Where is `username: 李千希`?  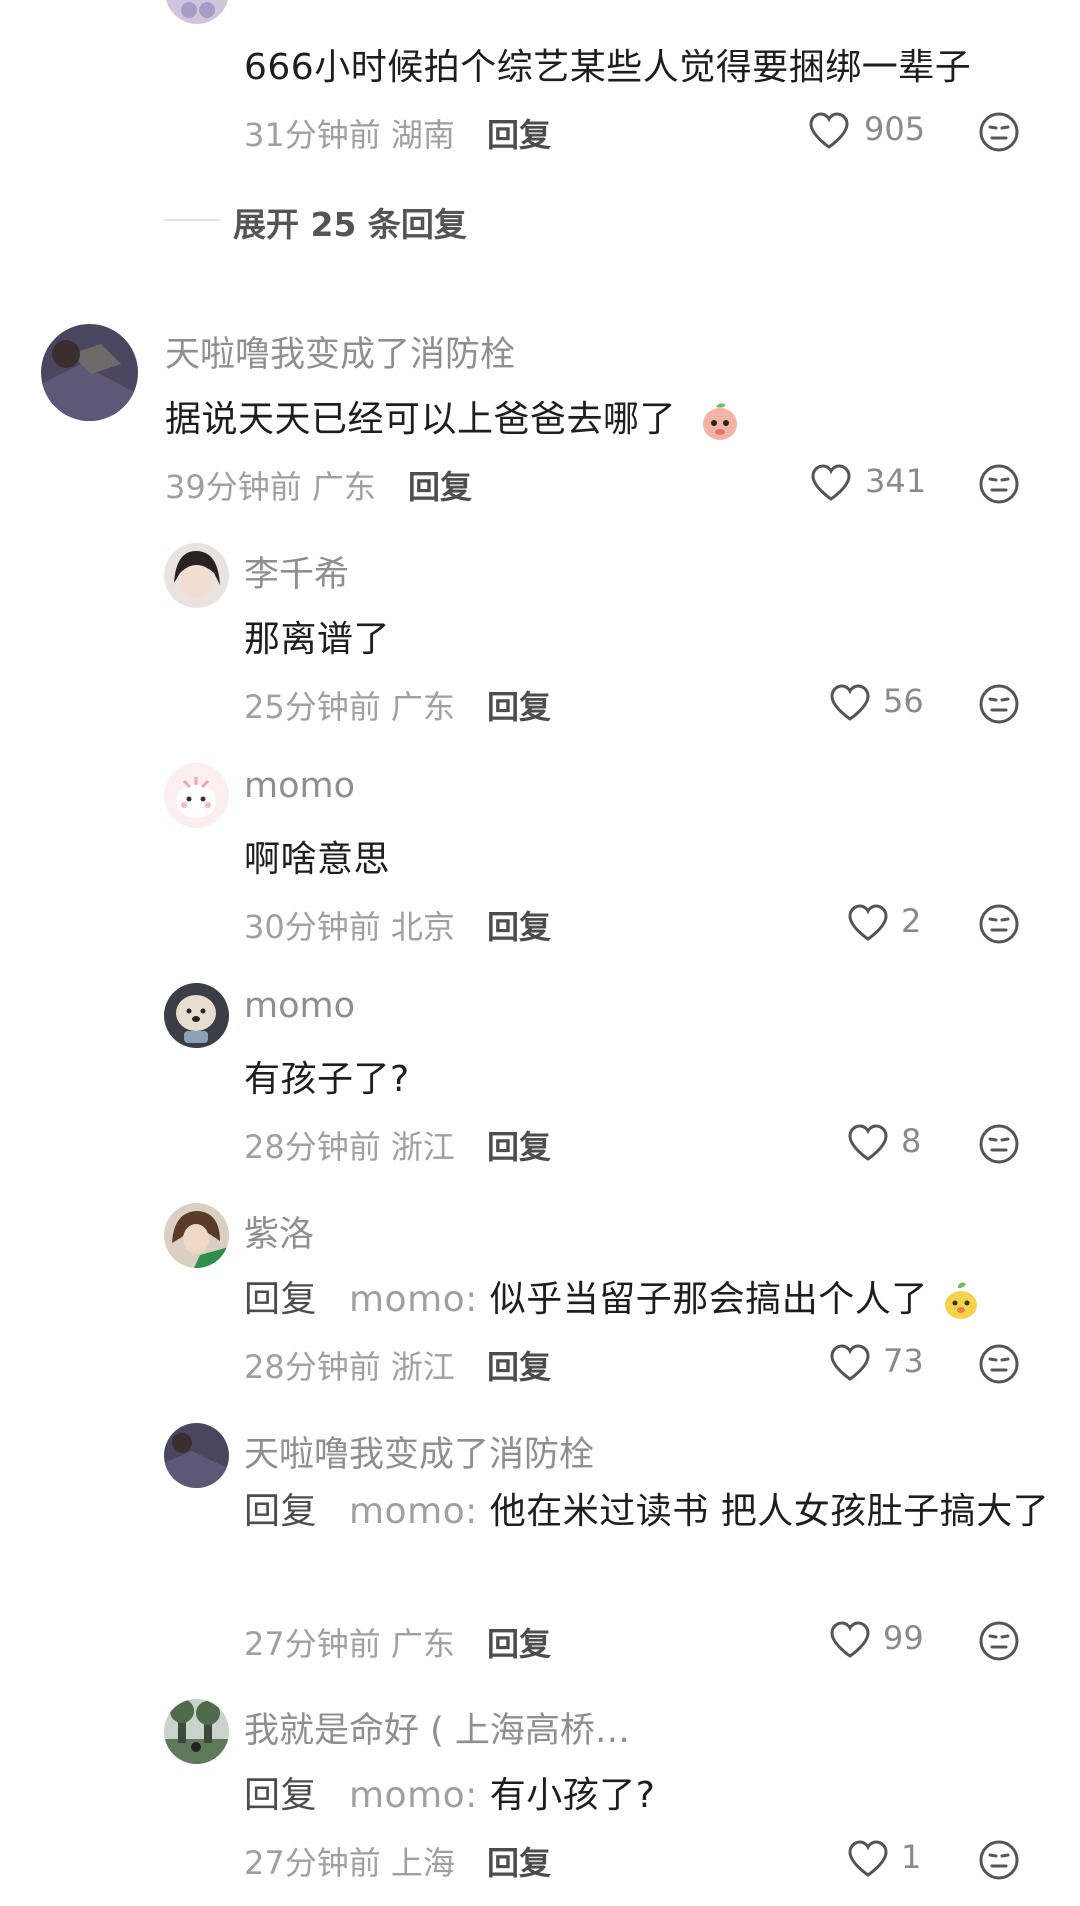
username: 李千希 is located at coordinates (296, 571).